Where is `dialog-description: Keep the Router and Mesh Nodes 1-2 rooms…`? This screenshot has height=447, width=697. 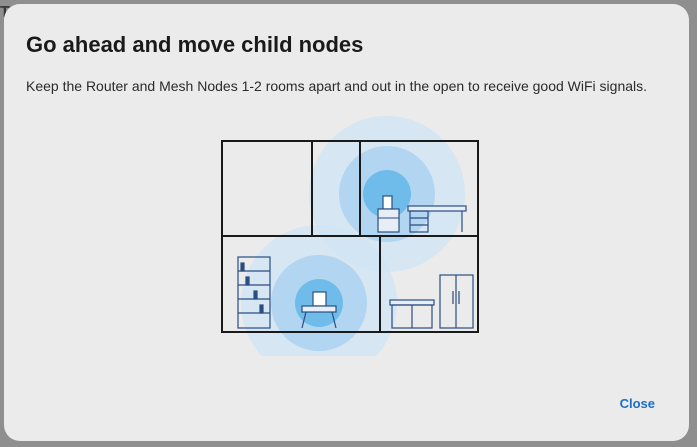 dialog-description: Keep the Router and Mesh Nodes 1-2 rooms… is located at coordinates (337, 86).